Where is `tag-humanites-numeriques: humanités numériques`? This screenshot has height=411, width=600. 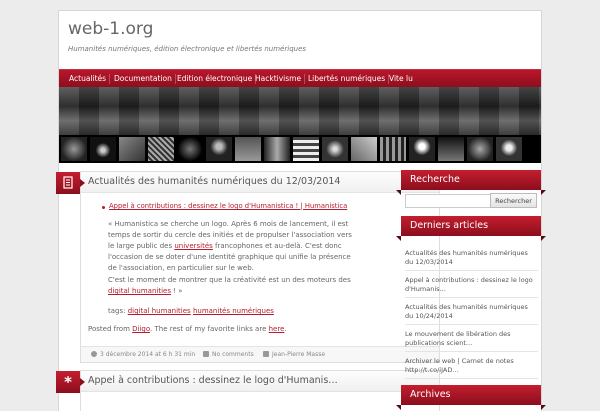
tag-humanites-numeriques: humanités numériques is located at coordinates (233, 311).